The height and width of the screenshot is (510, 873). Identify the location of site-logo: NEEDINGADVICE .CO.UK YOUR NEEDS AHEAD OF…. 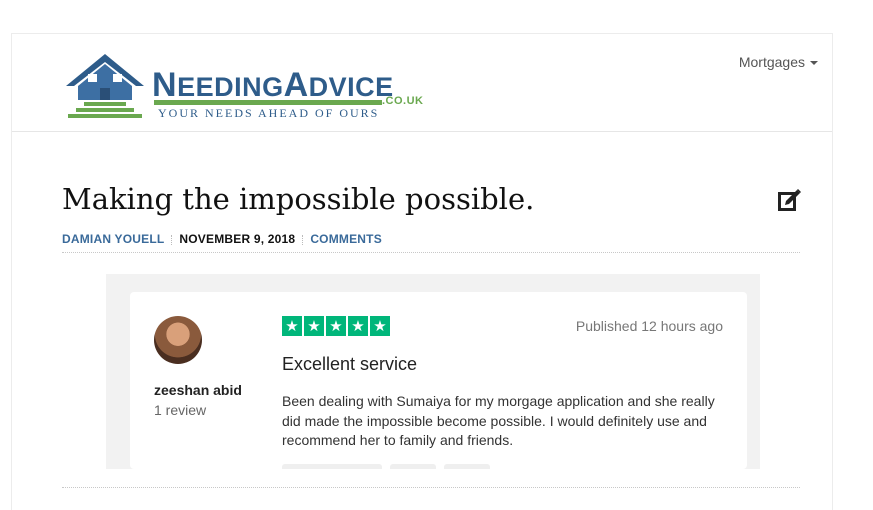
(247, 84).